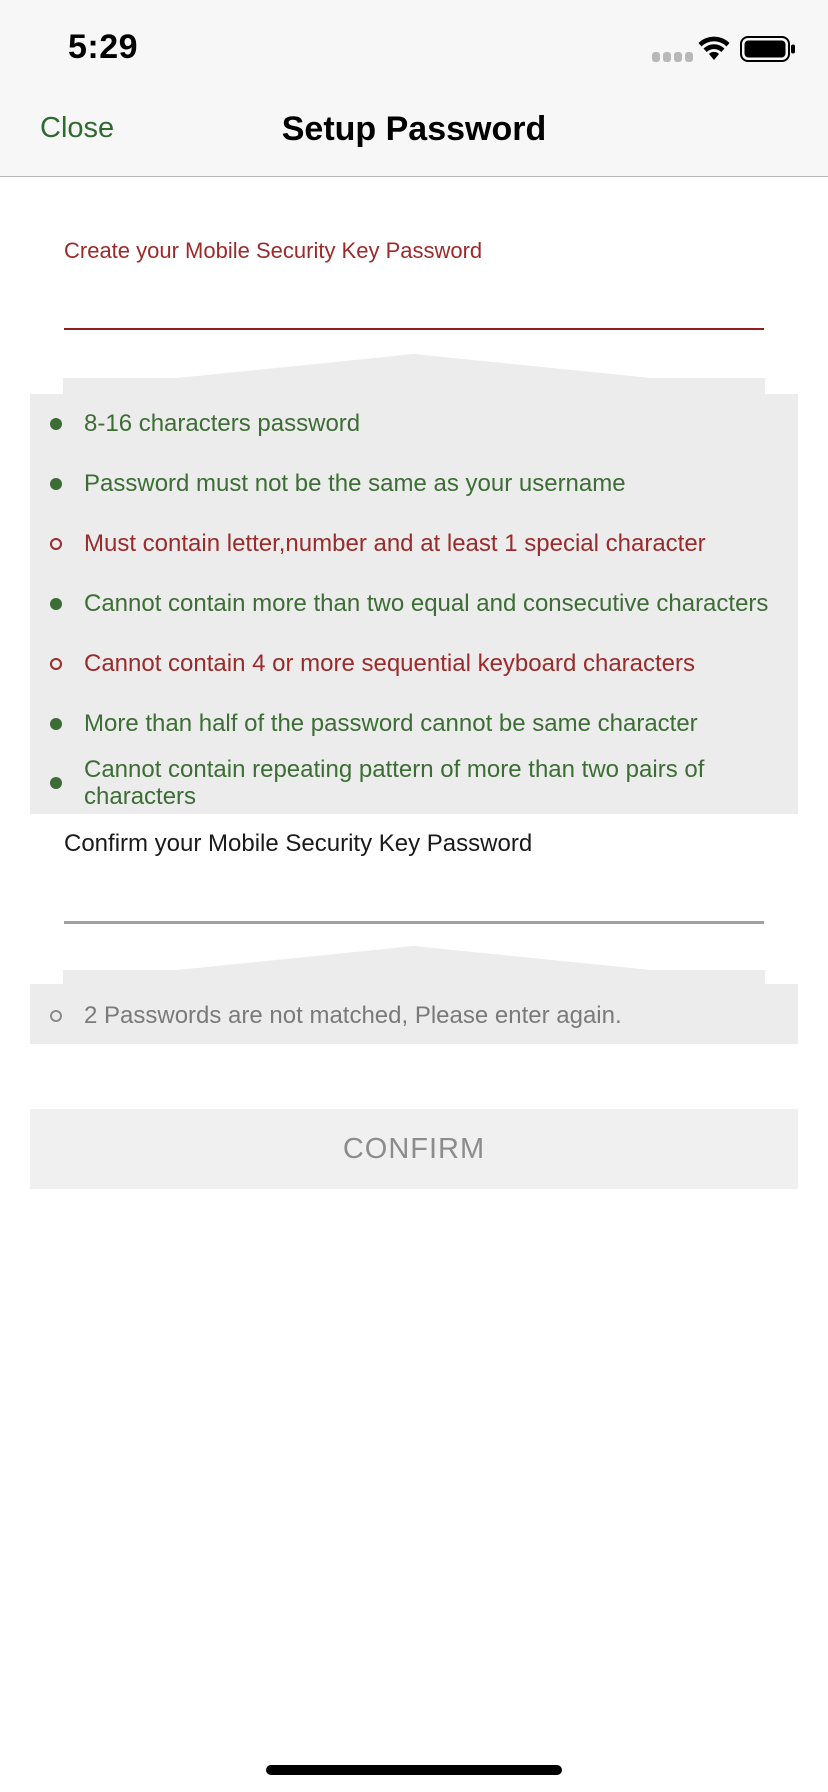 The height and width of the screenshot is (1792, 828). Describe the element at coordinates (103, 47) in the screenshot. I see `status-time: 5:29` at that location.